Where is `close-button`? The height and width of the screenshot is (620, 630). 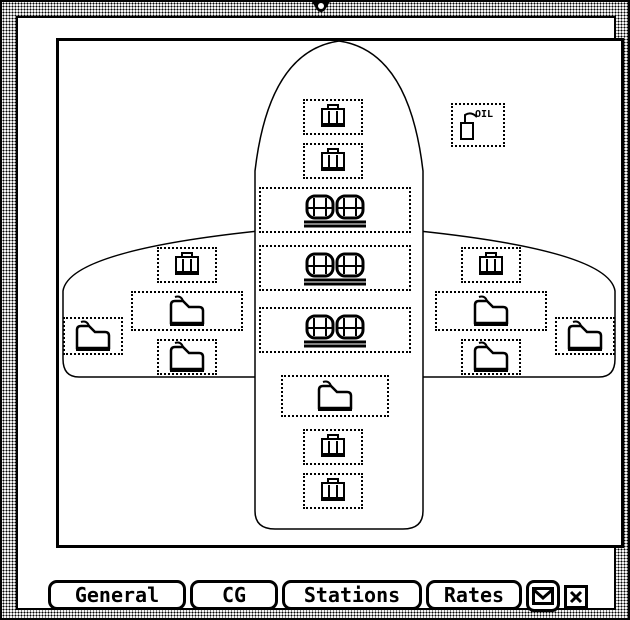 close-button is located at coordinates (576, 597).